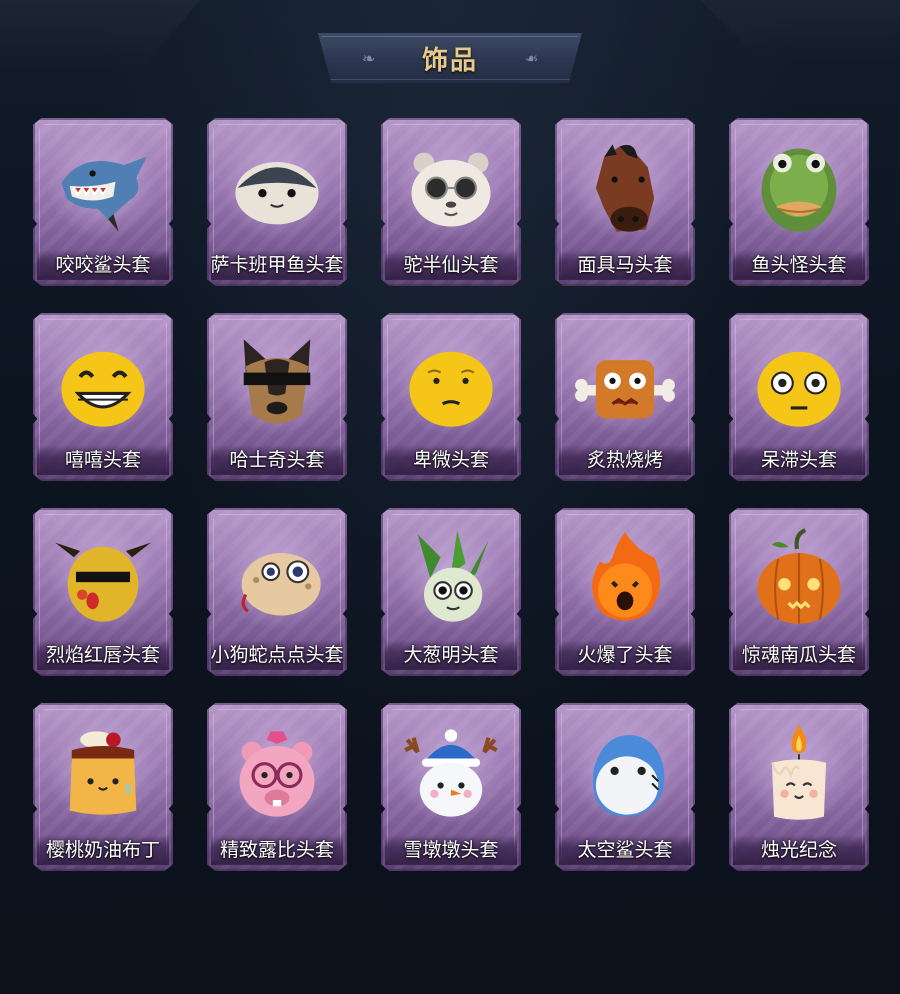 Image resolution: width=900 pixels, height=994 pixels. I want to click on item-card: 烈焰红唇头套, so click(103, 592).